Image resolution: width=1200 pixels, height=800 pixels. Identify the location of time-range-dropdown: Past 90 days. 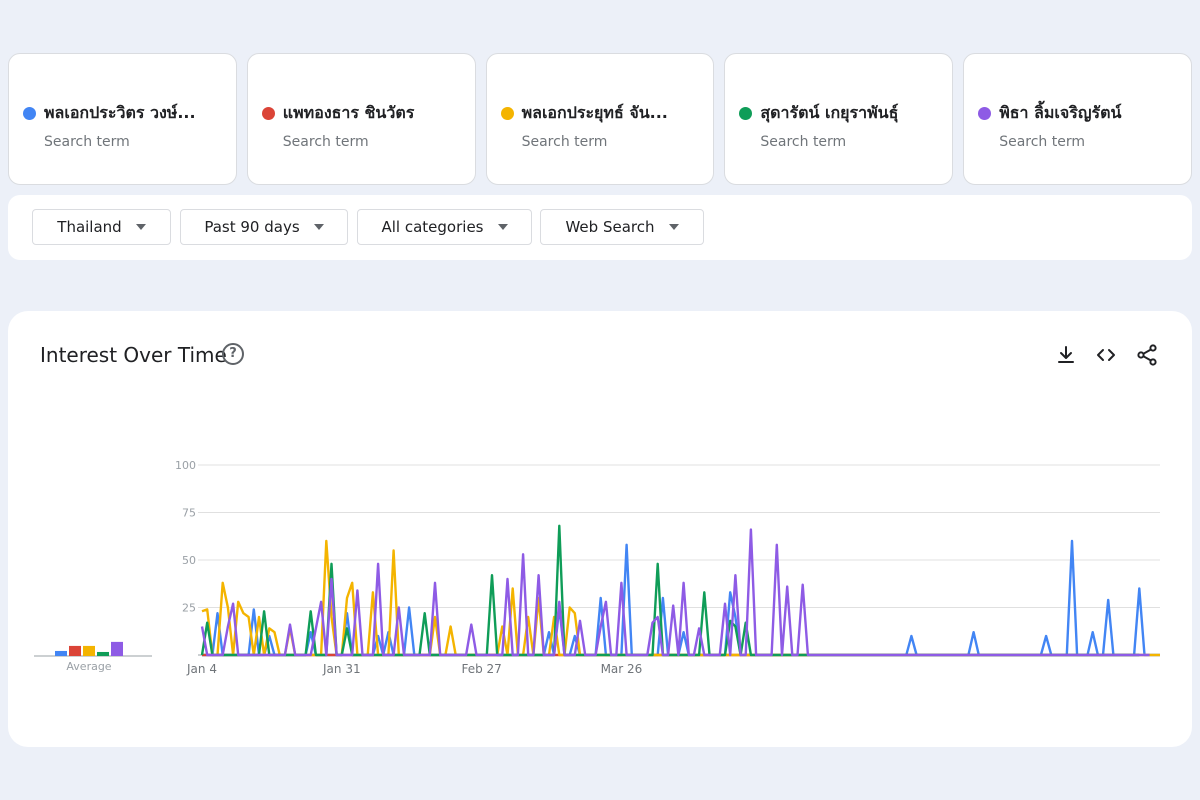
(264, 227).